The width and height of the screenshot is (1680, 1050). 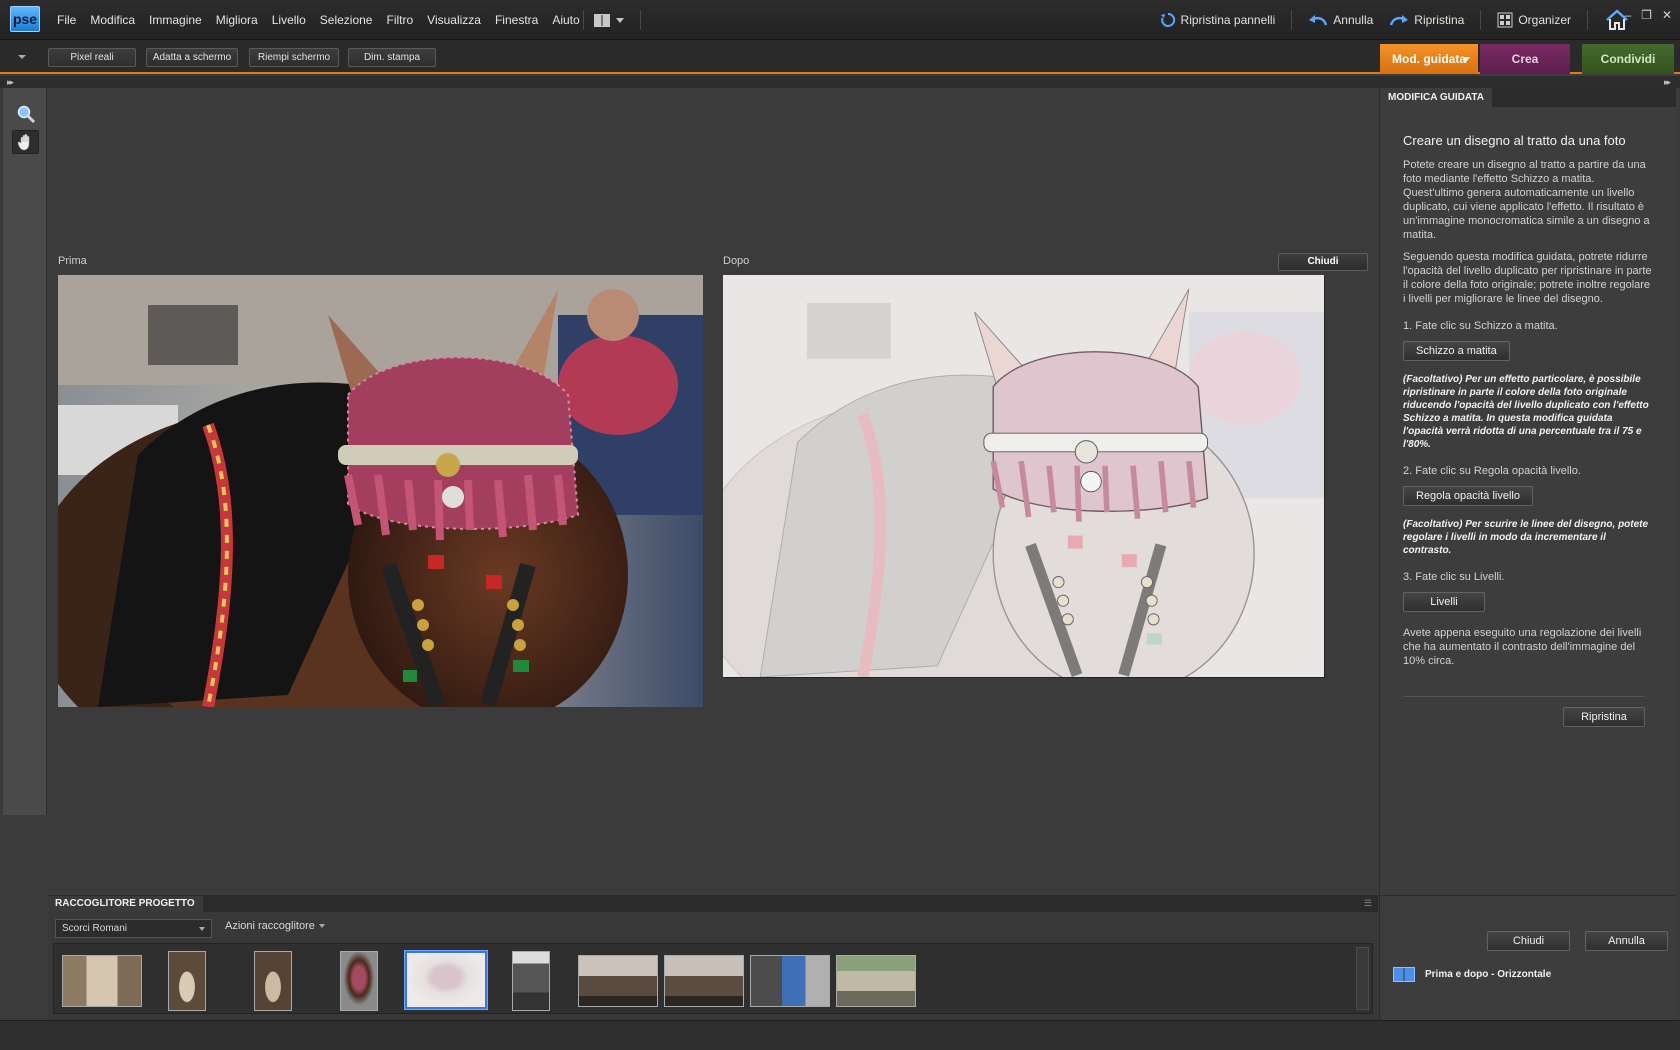 What do you see at coordinates (614, 20) in the screenshot?
I see `arrange-layout-button` at bounding box center [614, 20].